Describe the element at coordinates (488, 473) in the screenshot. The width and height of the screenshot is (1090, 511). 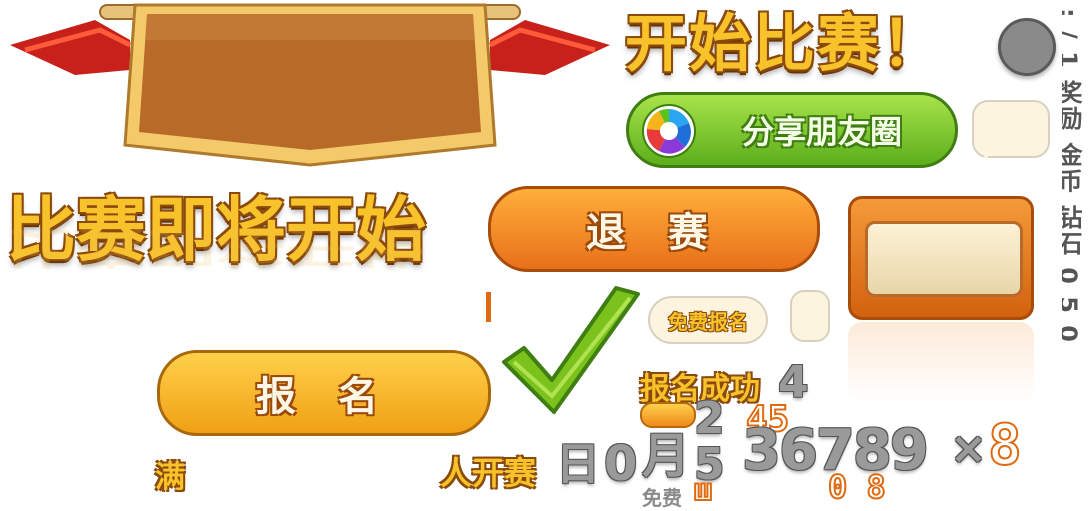
I see `people-start-label: 人开赛` at that location.